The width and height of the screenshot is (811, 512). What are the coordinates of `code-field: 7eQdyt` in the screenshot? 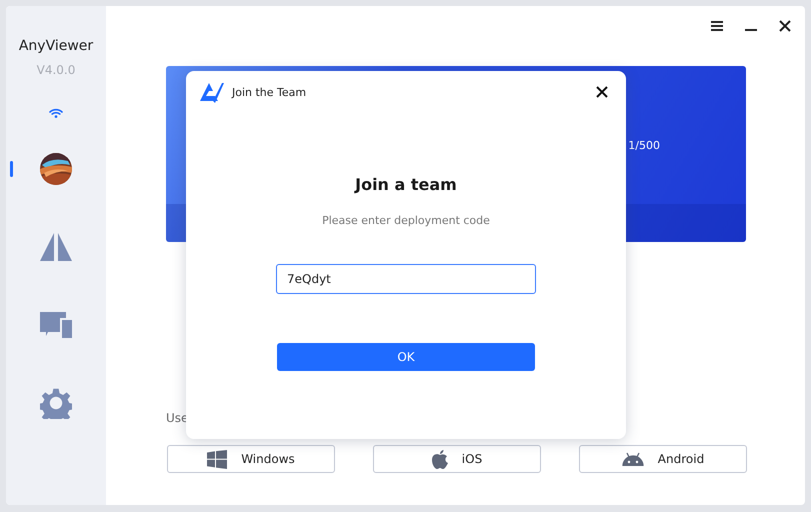 It's located at (406, 279).